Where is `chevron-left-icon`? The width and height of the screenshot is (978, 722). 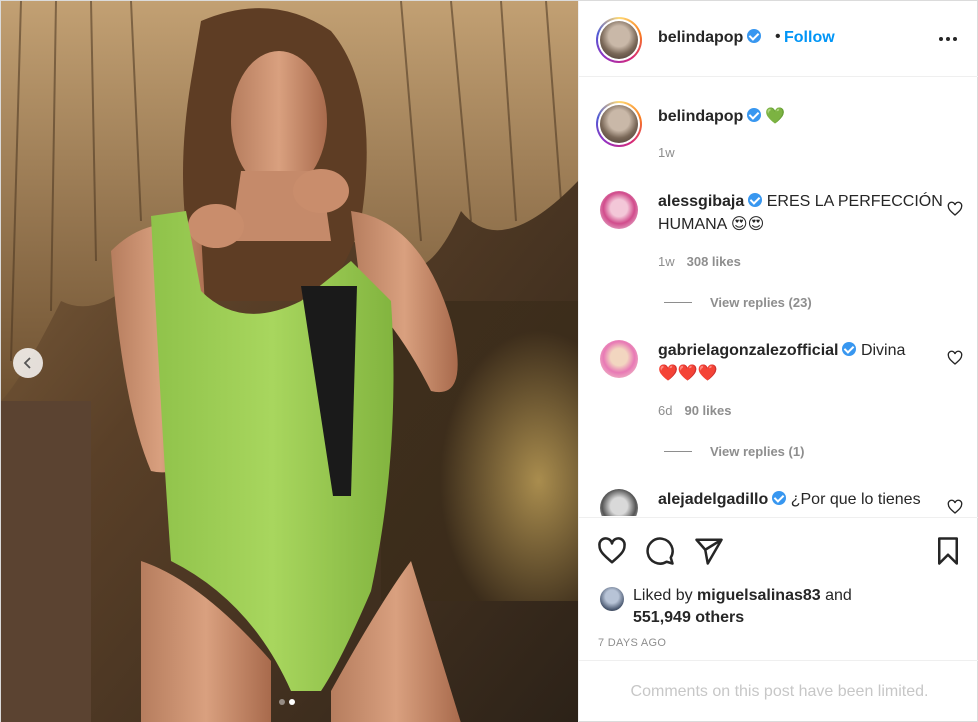
chevron-left-icon is located at coordinates (27, 363).